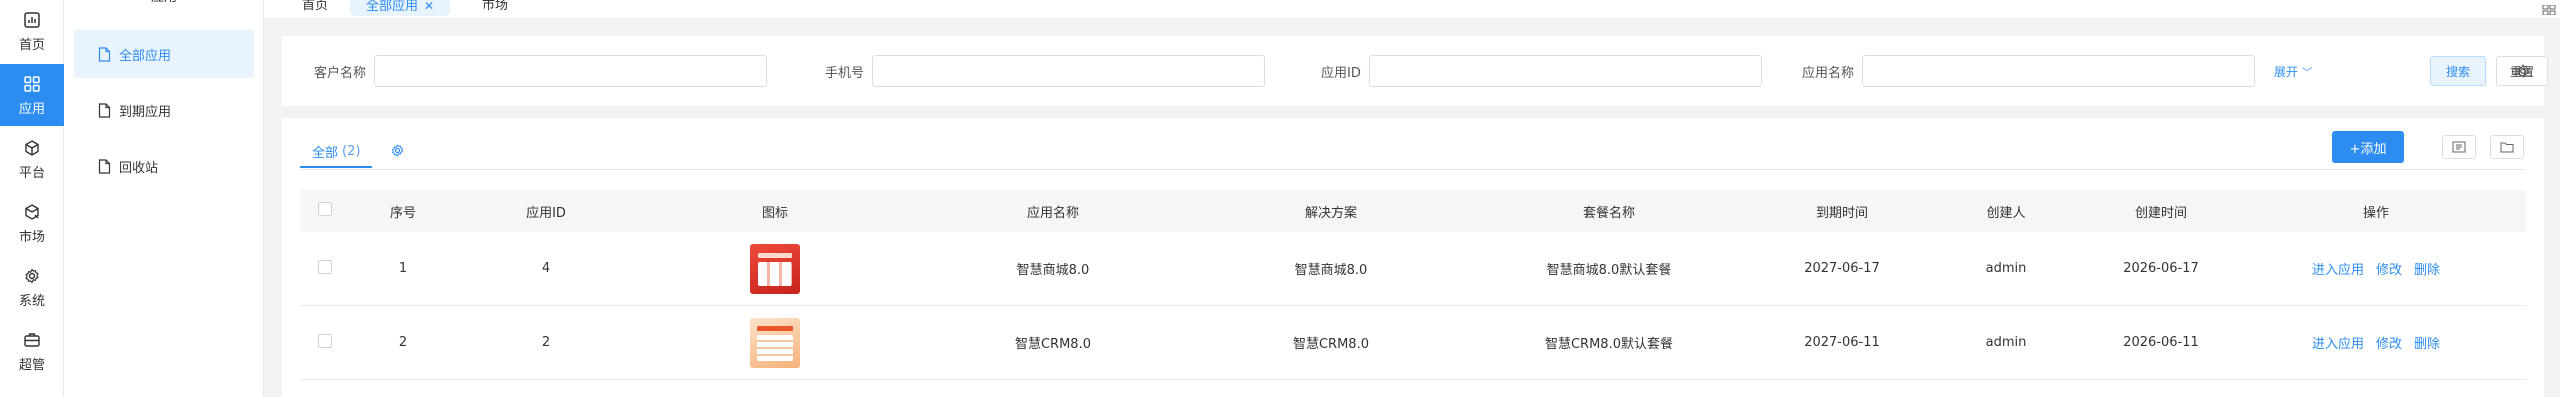 The width and height of the screenshot is (2560, 397). What do you see at coordinates (31, 237) in the screenshot?
I see `nav-item-label: 市场` at bounding box center [31, 237].